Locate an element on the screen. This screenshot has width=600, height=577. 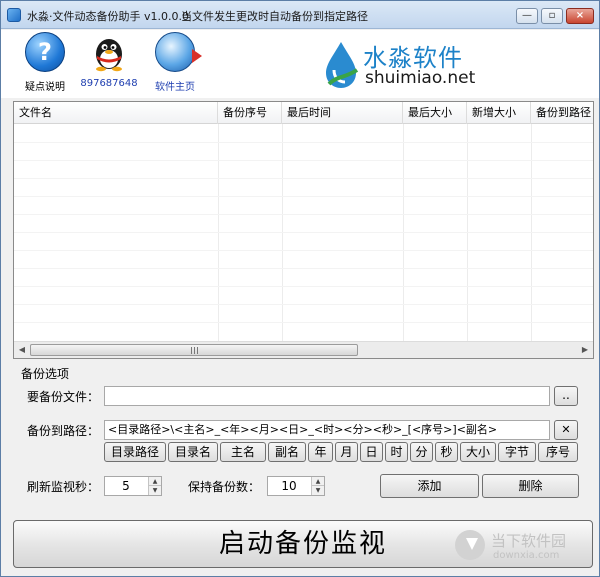
token-main-name-button: 主名 is located at coordinates (243, 452).